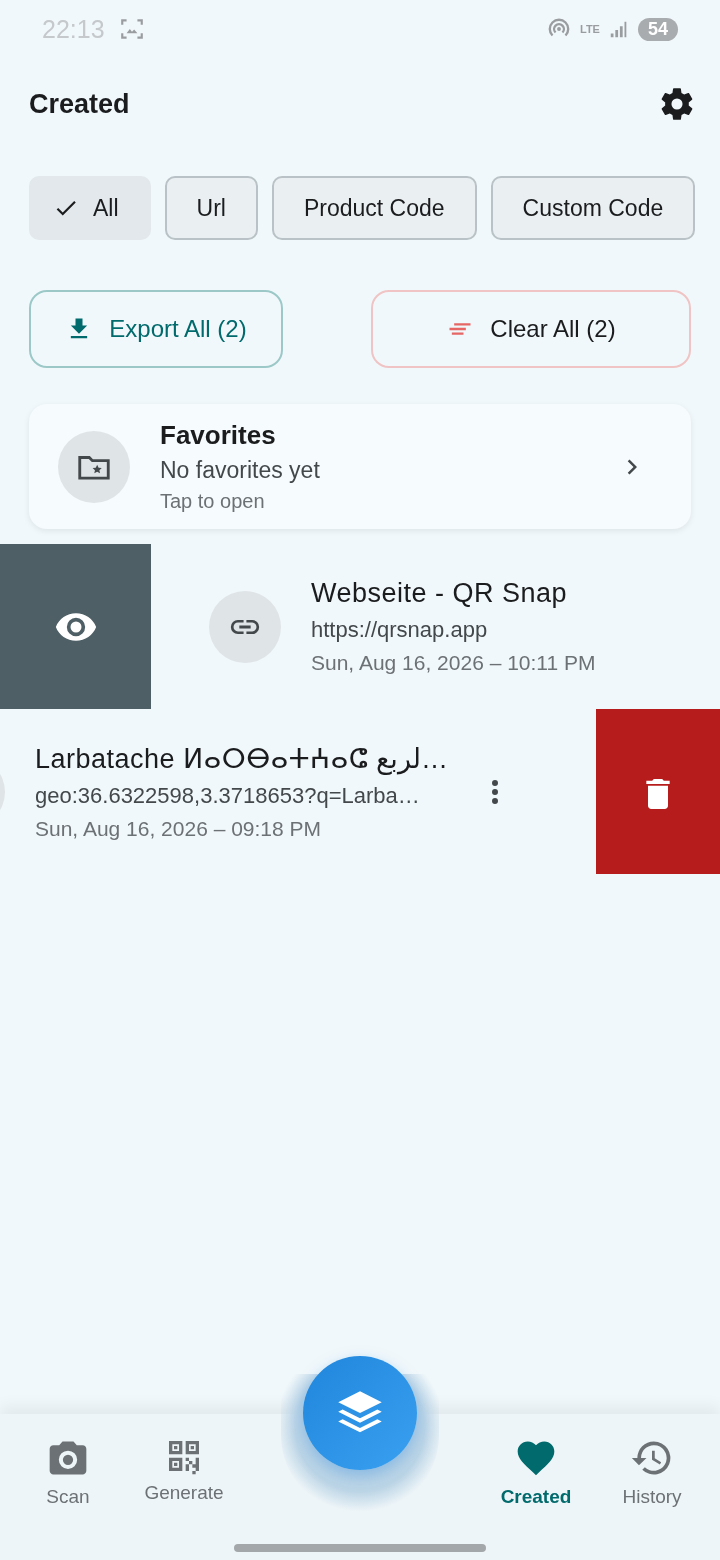  I want to click on card-hint: Tap to open, so click(213, 501).